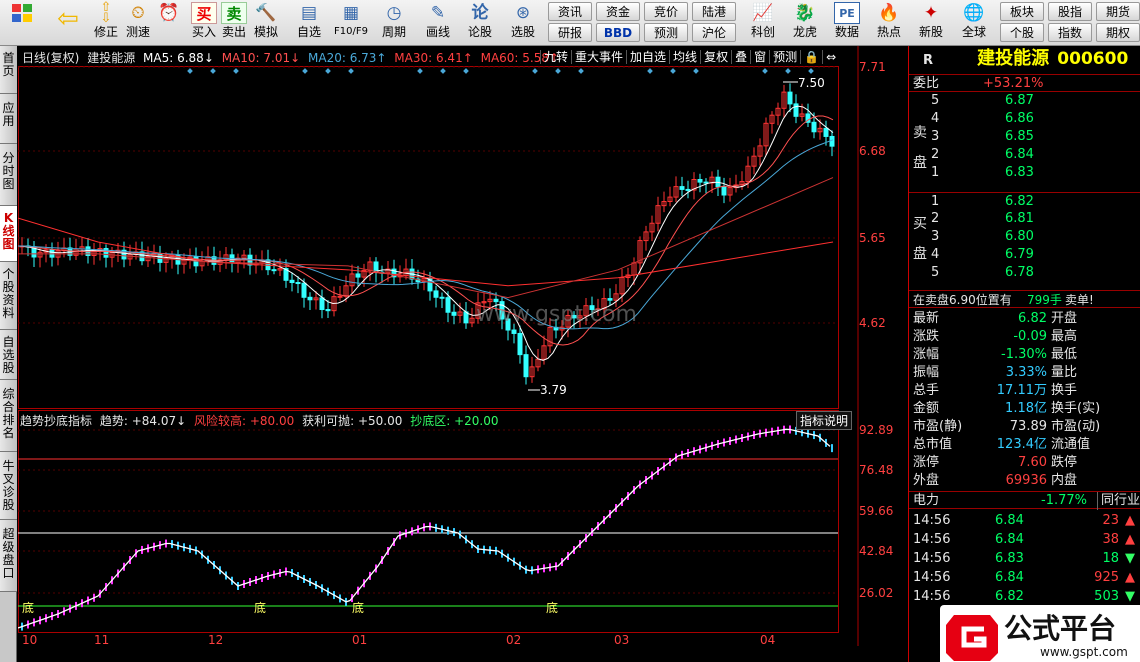 This screenshot has width=1140, height=662. I want to click on lock-icon: 🔒, so click(811, 57).